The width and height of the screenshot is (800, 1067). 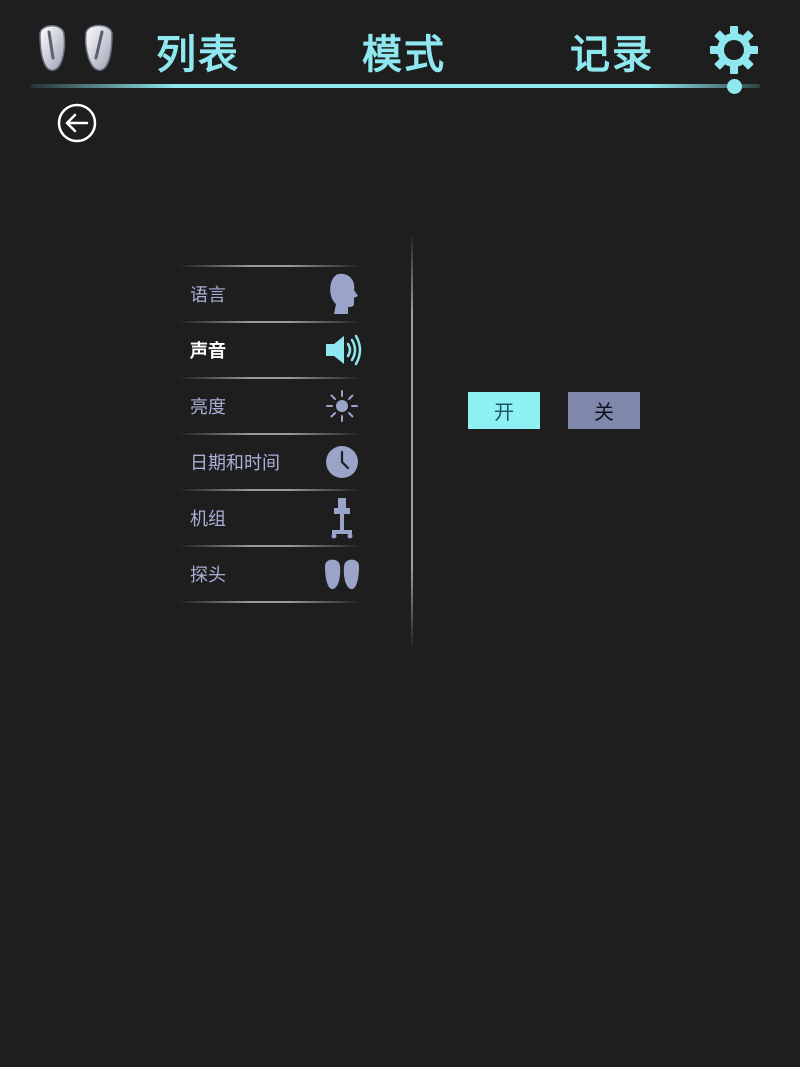 What do you see at coordinates (344, 350) in the screenshot?
I see `speaker-icon` at bounding box center [344, 350].